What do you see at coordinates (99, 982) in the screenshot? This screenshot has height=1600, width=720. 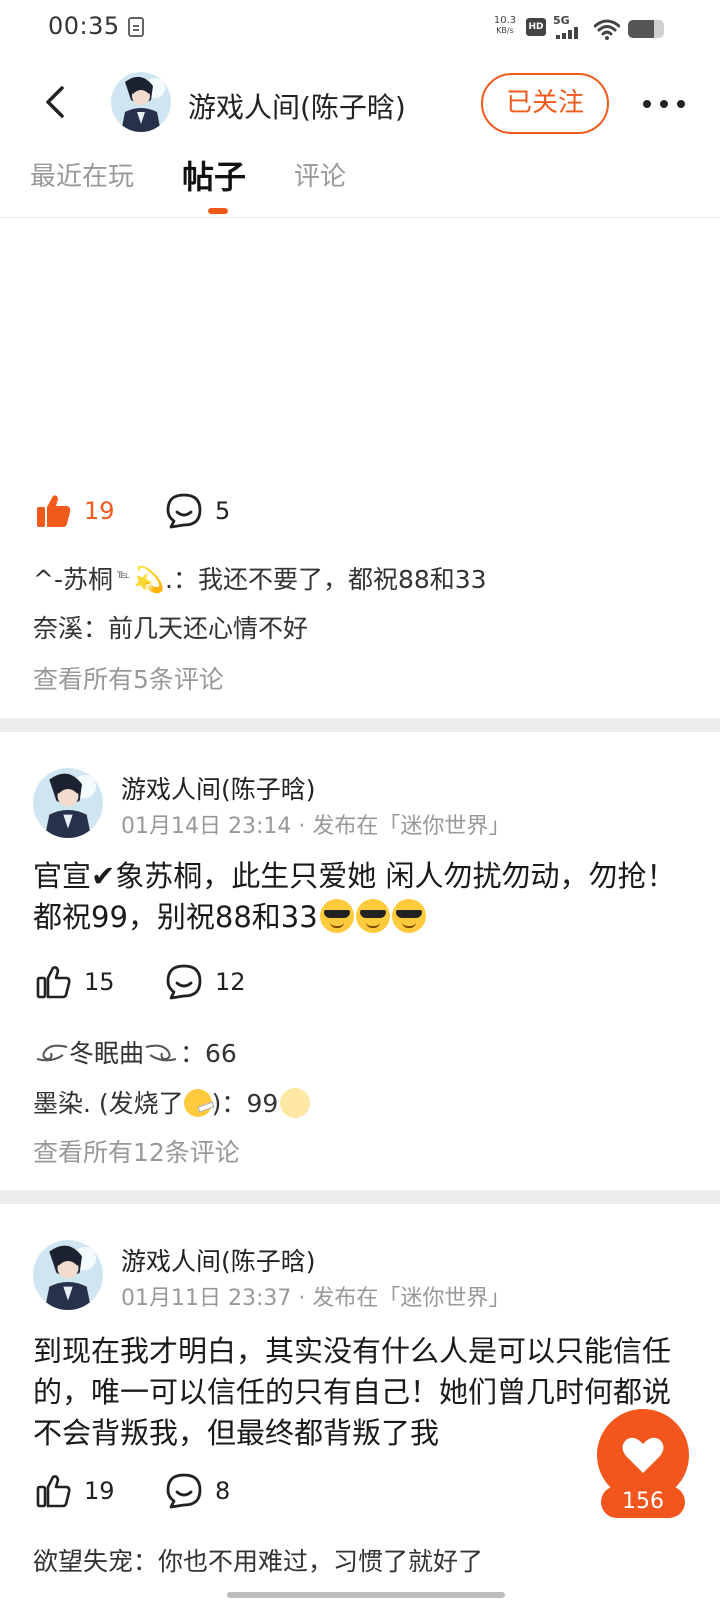 I see `like-count: 15` at bounding box center [99, 982].